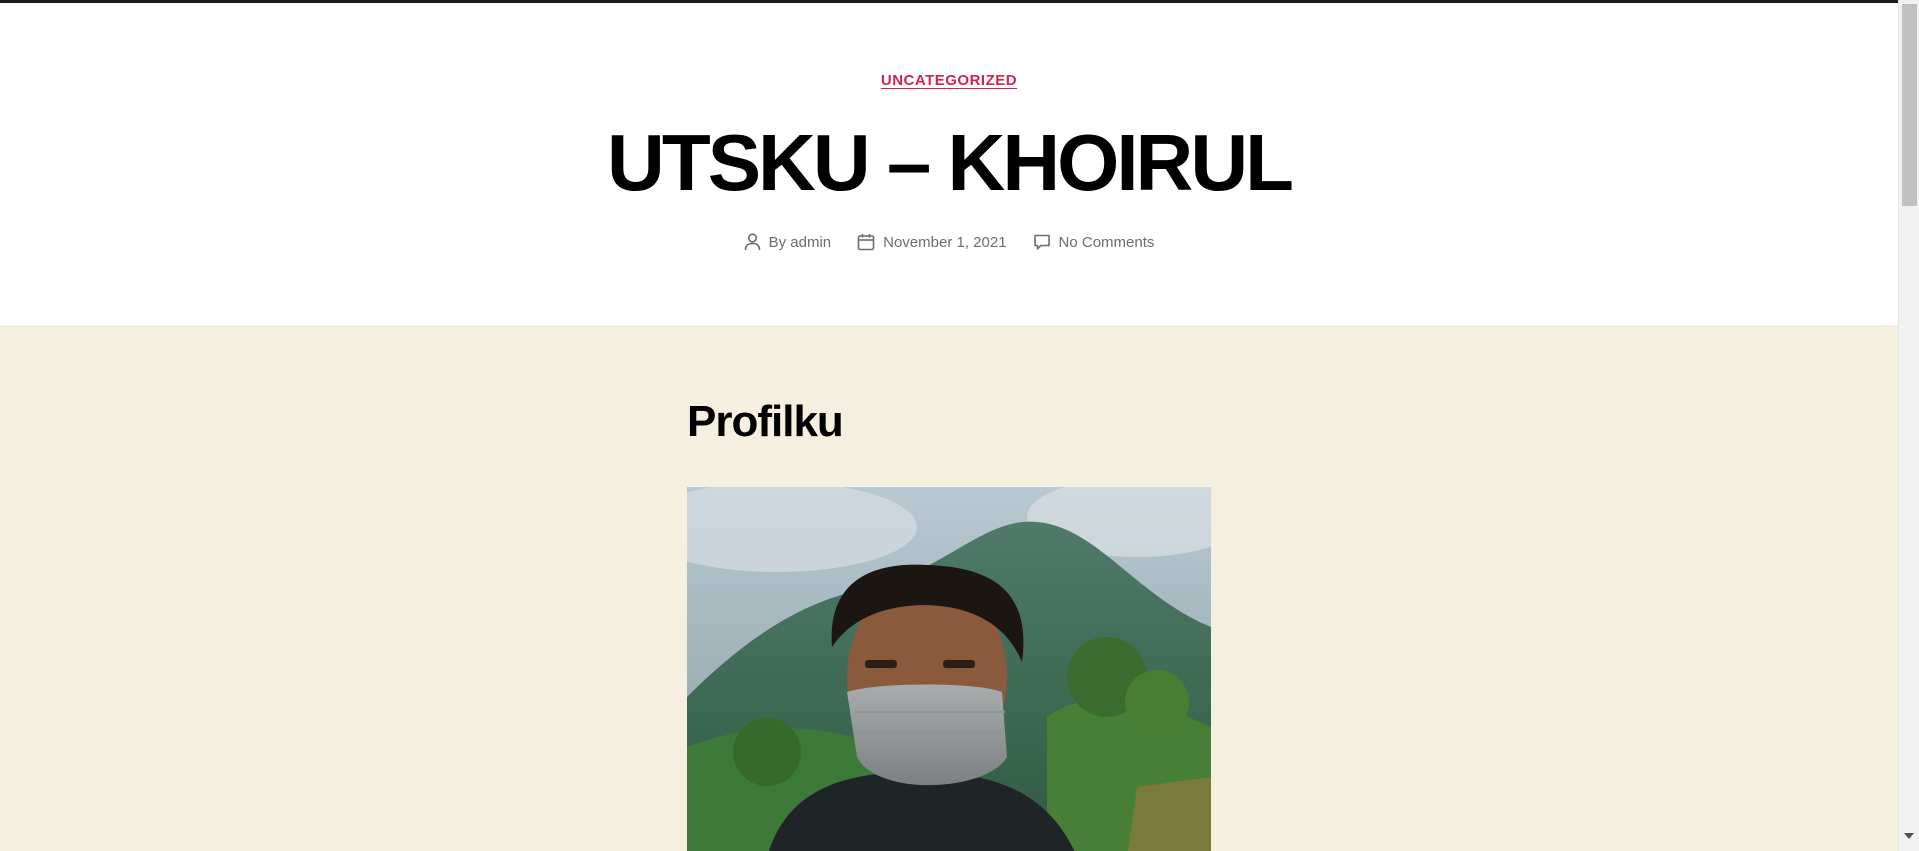  I want to click on post-meta: By admin November 1, 2021 No Comments, so click(949, 242).